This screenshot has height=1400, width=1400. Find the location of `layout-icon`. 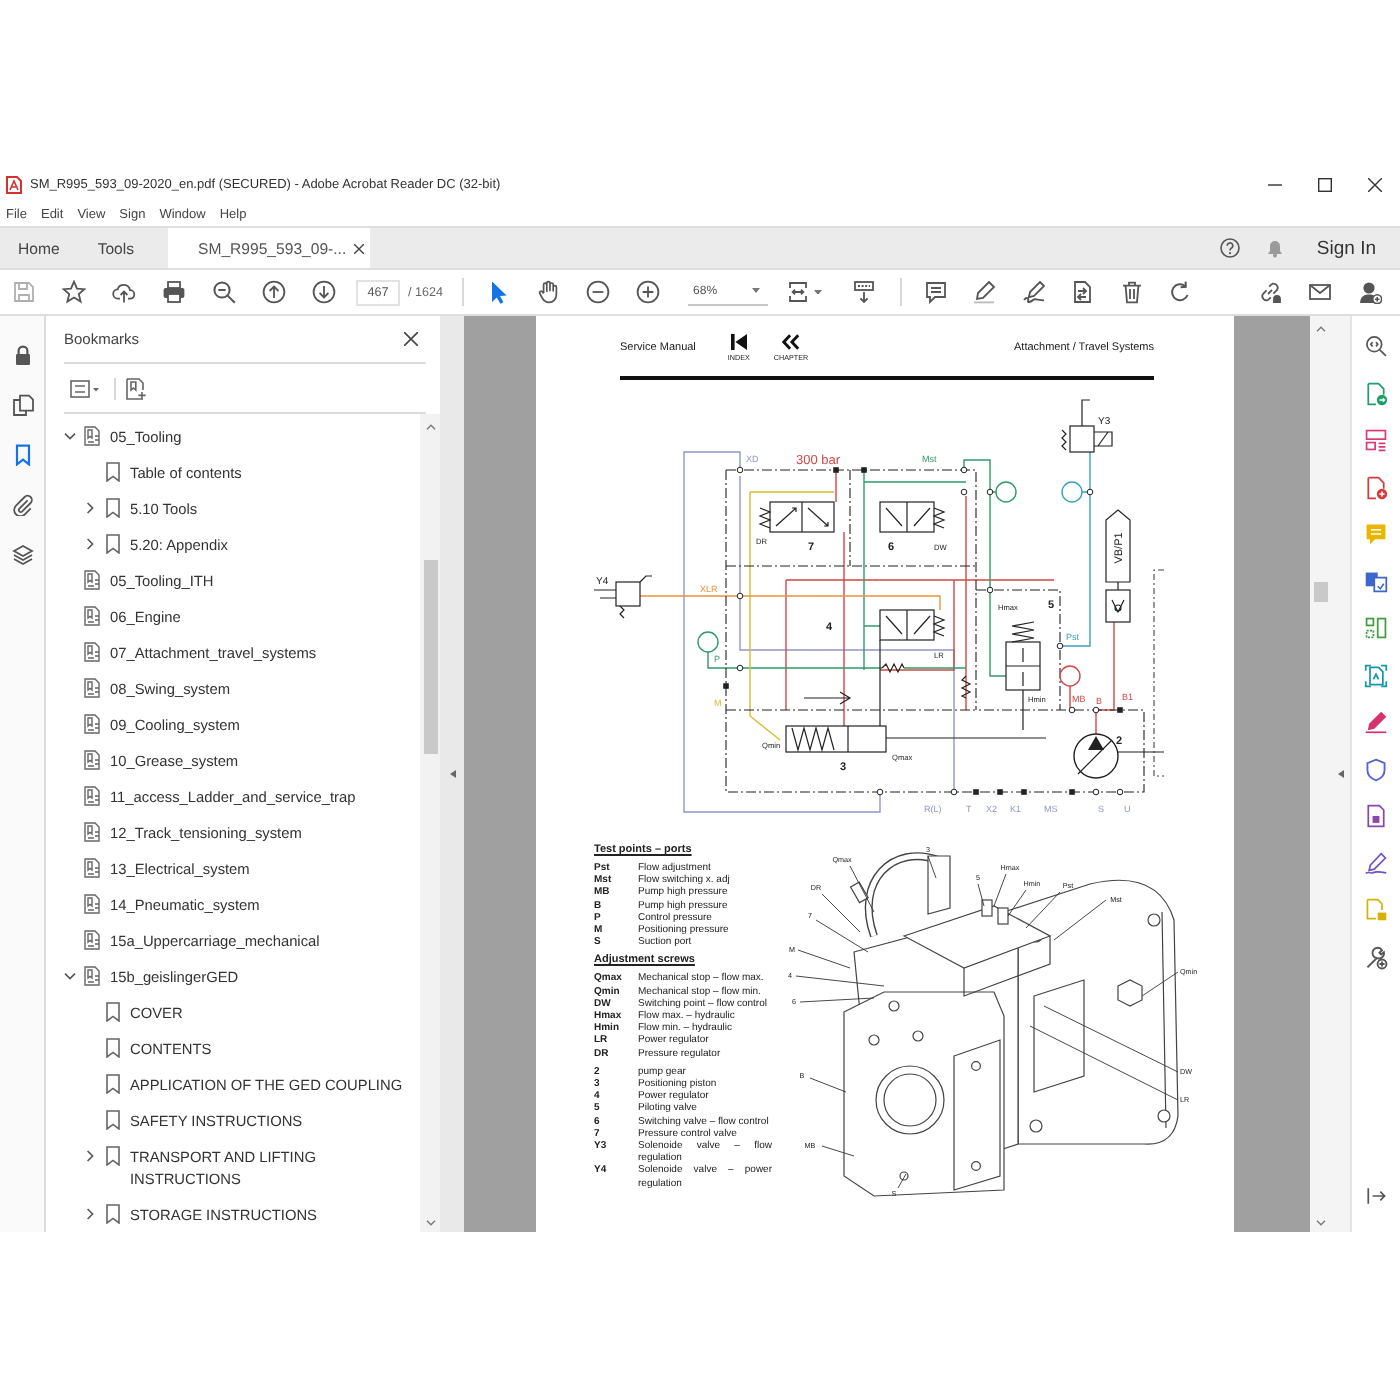

layout-icon is located at coordinates (1376, 440).